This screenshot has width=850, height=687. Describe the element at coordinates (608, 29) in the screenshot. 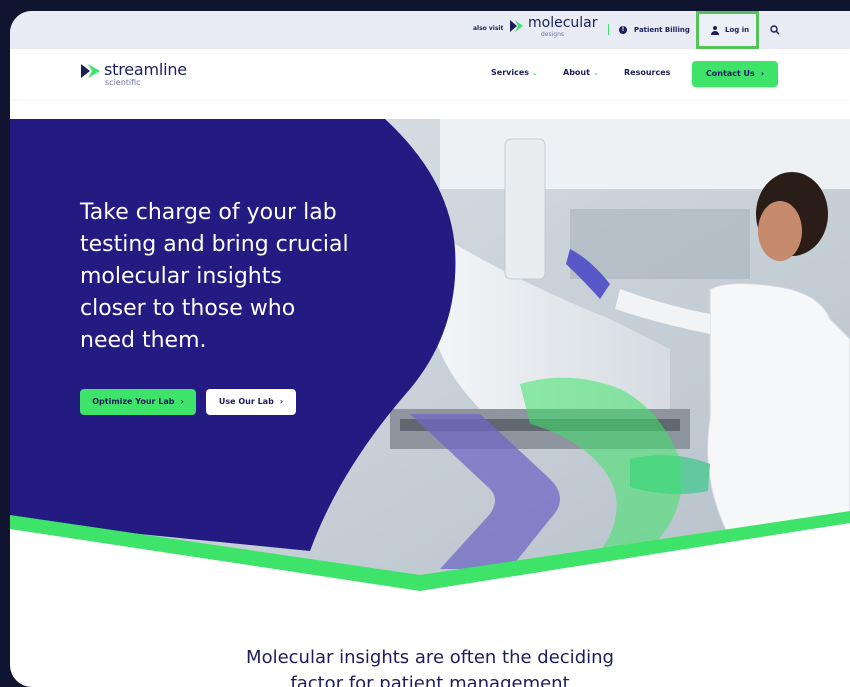

I see `topbar-divider` at that location.